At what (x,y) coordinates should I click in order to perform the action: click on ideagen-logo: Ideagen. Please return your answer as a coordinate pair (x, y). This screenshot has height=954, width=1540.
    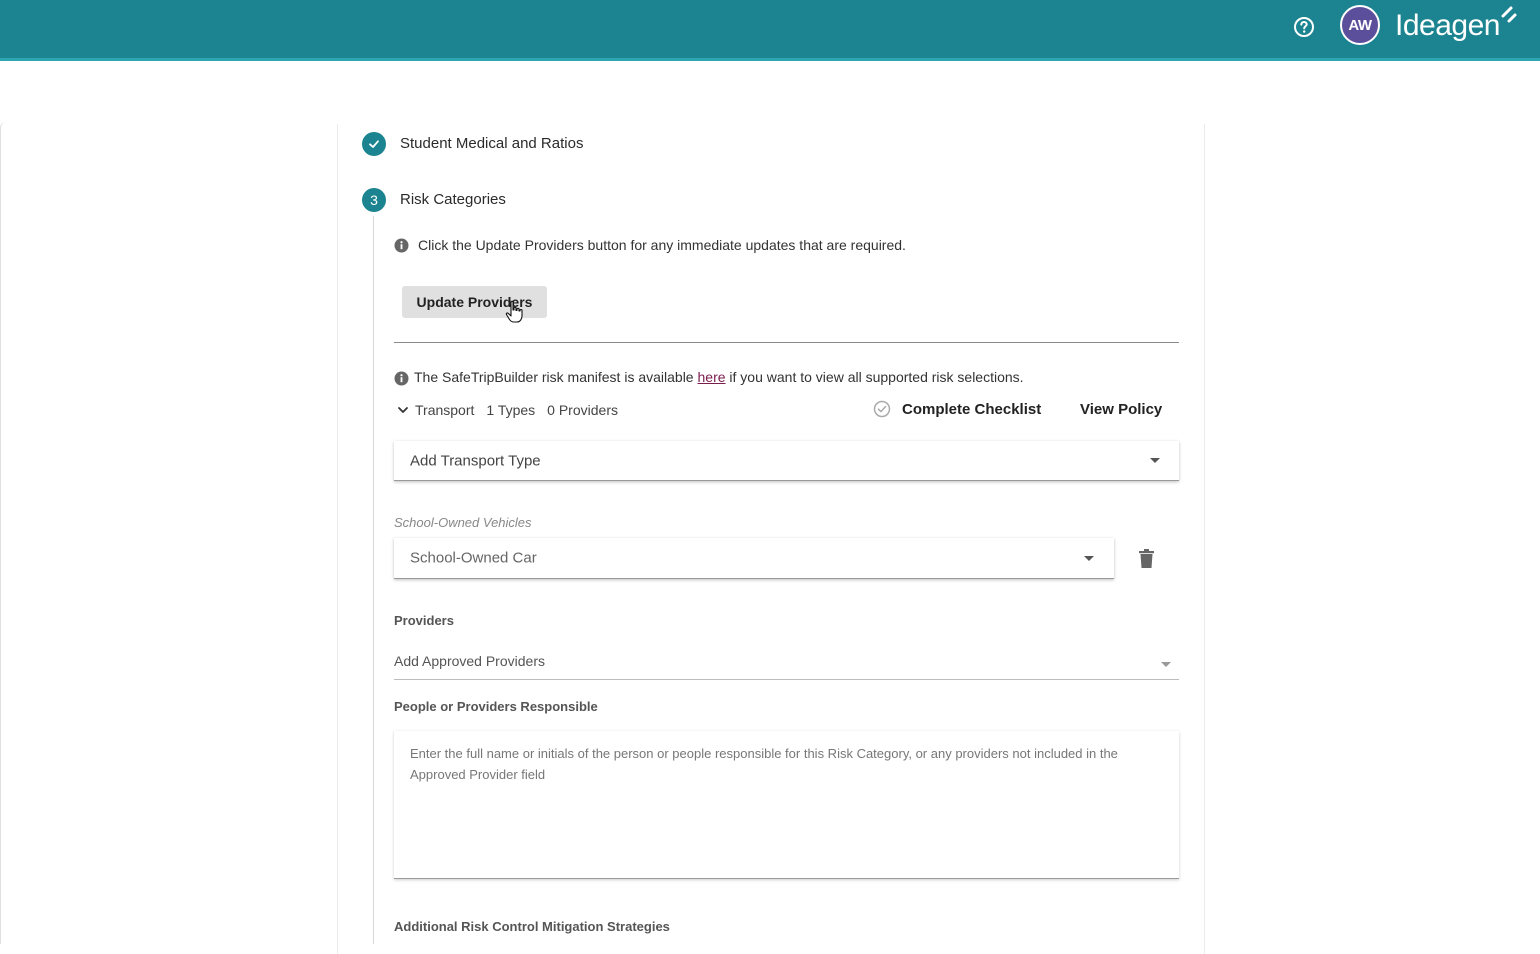
    Looking at the image, I should click on (1447, 25).